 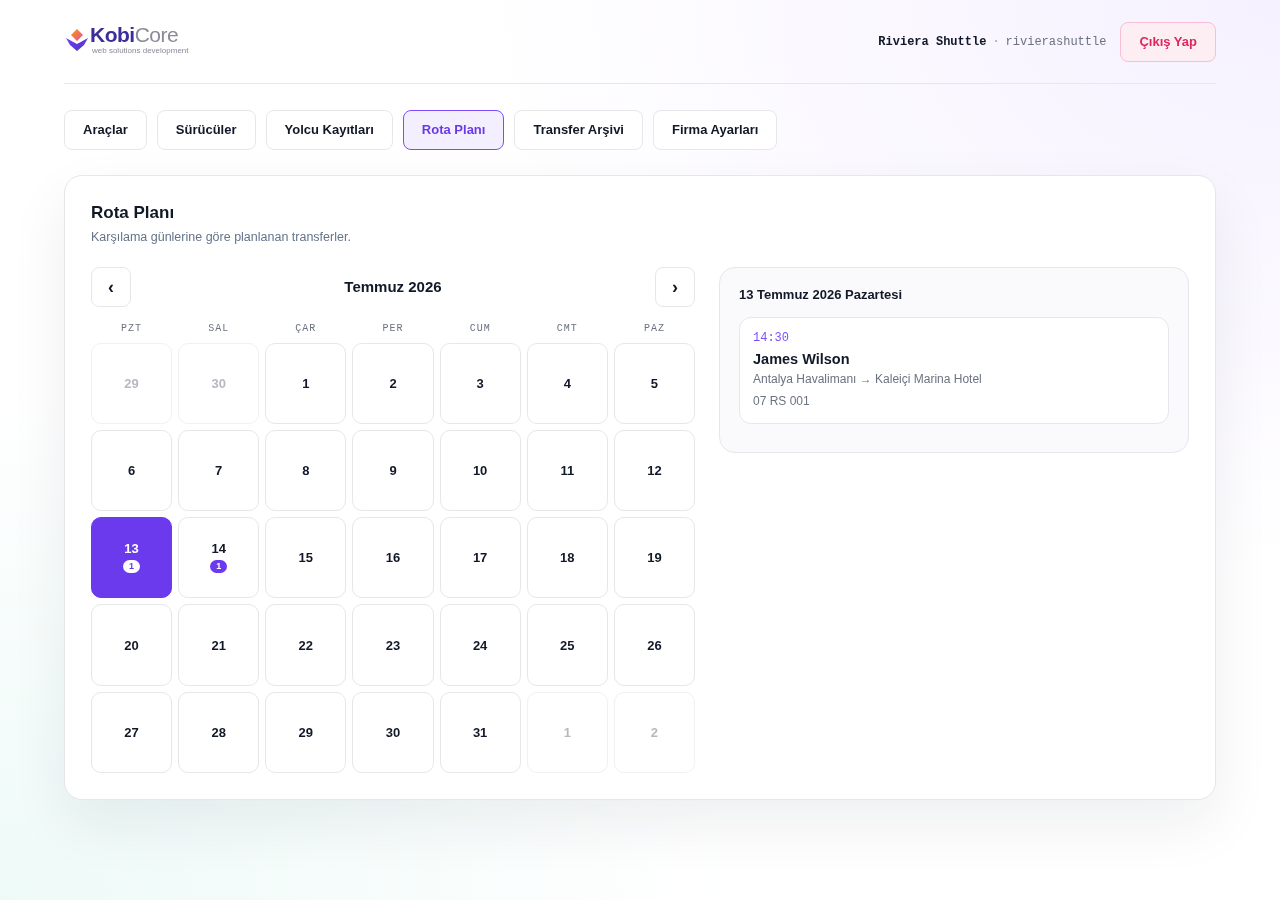 What do you see at coordinates (1168, 41) in the screenshot?
I see `logout-button: Çıkış Yap` at bounding box center [1168, 41].